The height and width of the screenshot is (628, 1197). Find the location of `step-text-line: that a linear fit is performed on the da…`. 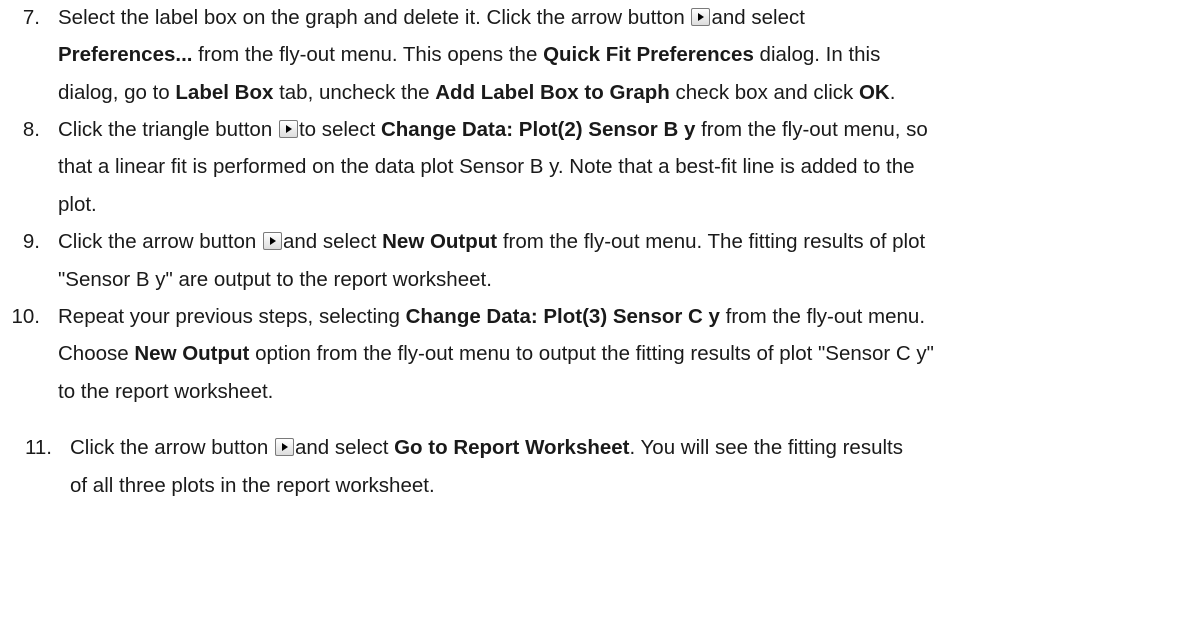

step-text-line: that a linear fit is performed on the da… is located at coordinates (486, 167).